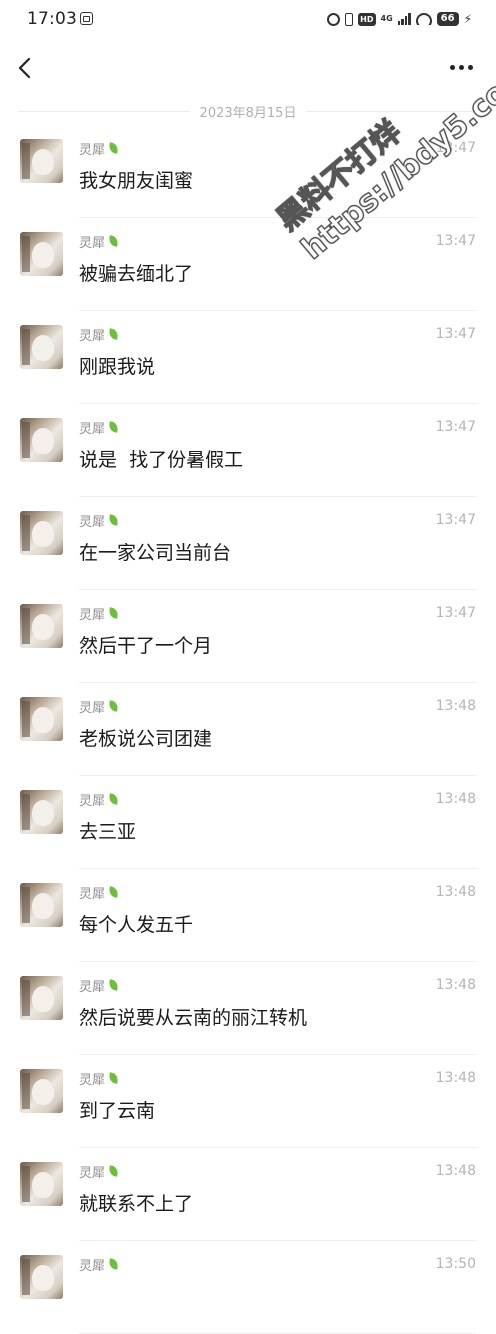  I want to click on message-text: 然后干了一个月, so click(145, 644).